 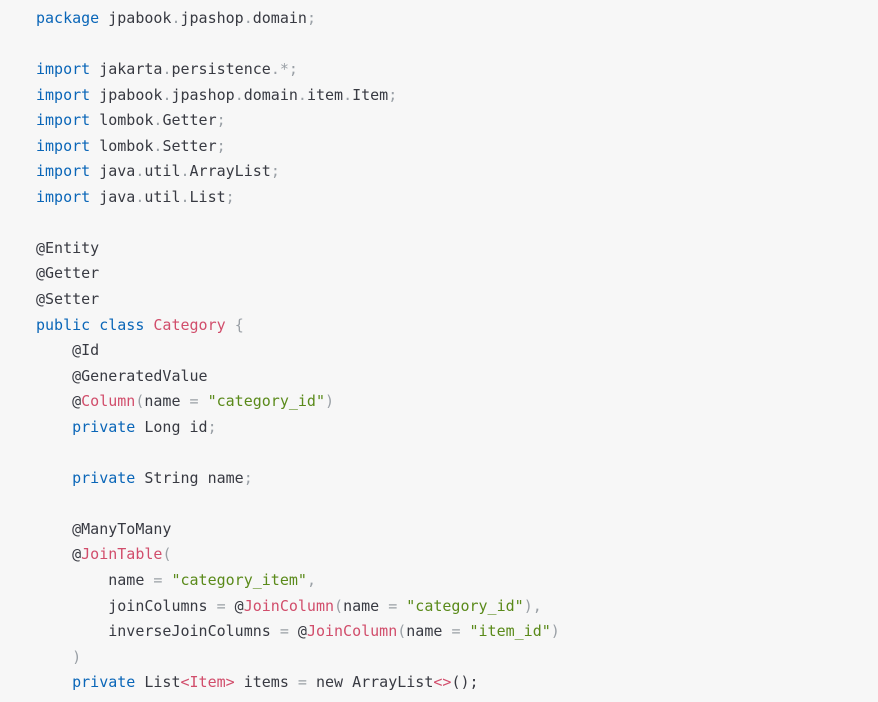 What do you see at coordinates (230, 171) in the screenshot?
I see `code-token: ArrayList` at bounding box center [230, 171].